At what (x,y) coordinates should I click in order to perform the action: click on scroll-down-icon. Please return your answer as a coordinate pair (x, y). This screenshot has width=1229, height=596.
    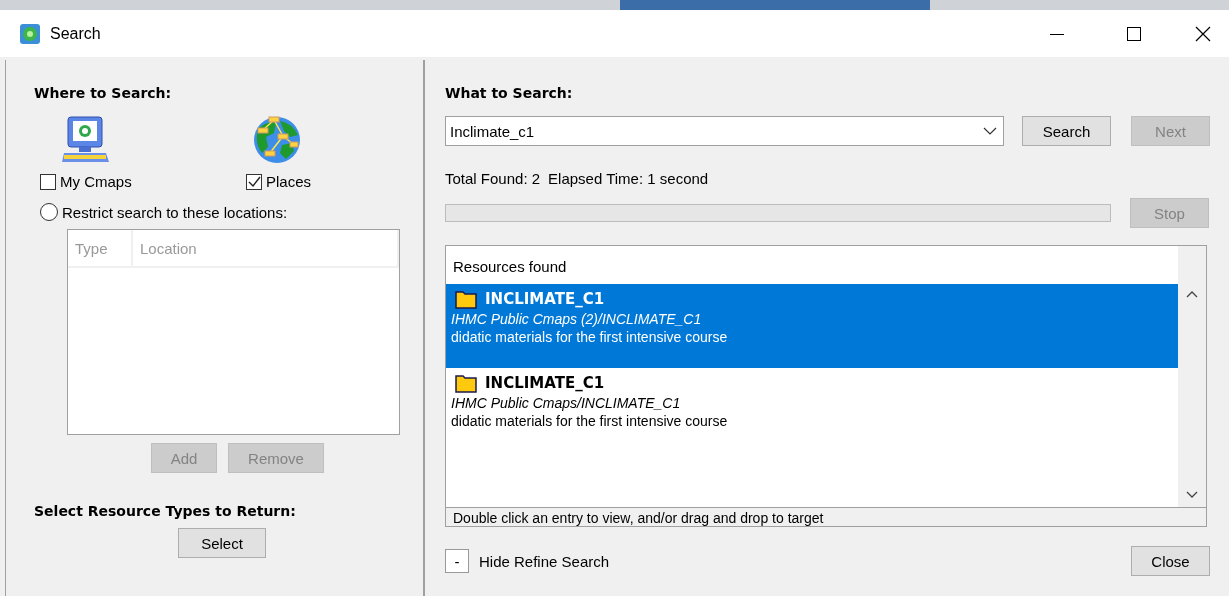
    Looking at the image, I should click on (1192, 495).